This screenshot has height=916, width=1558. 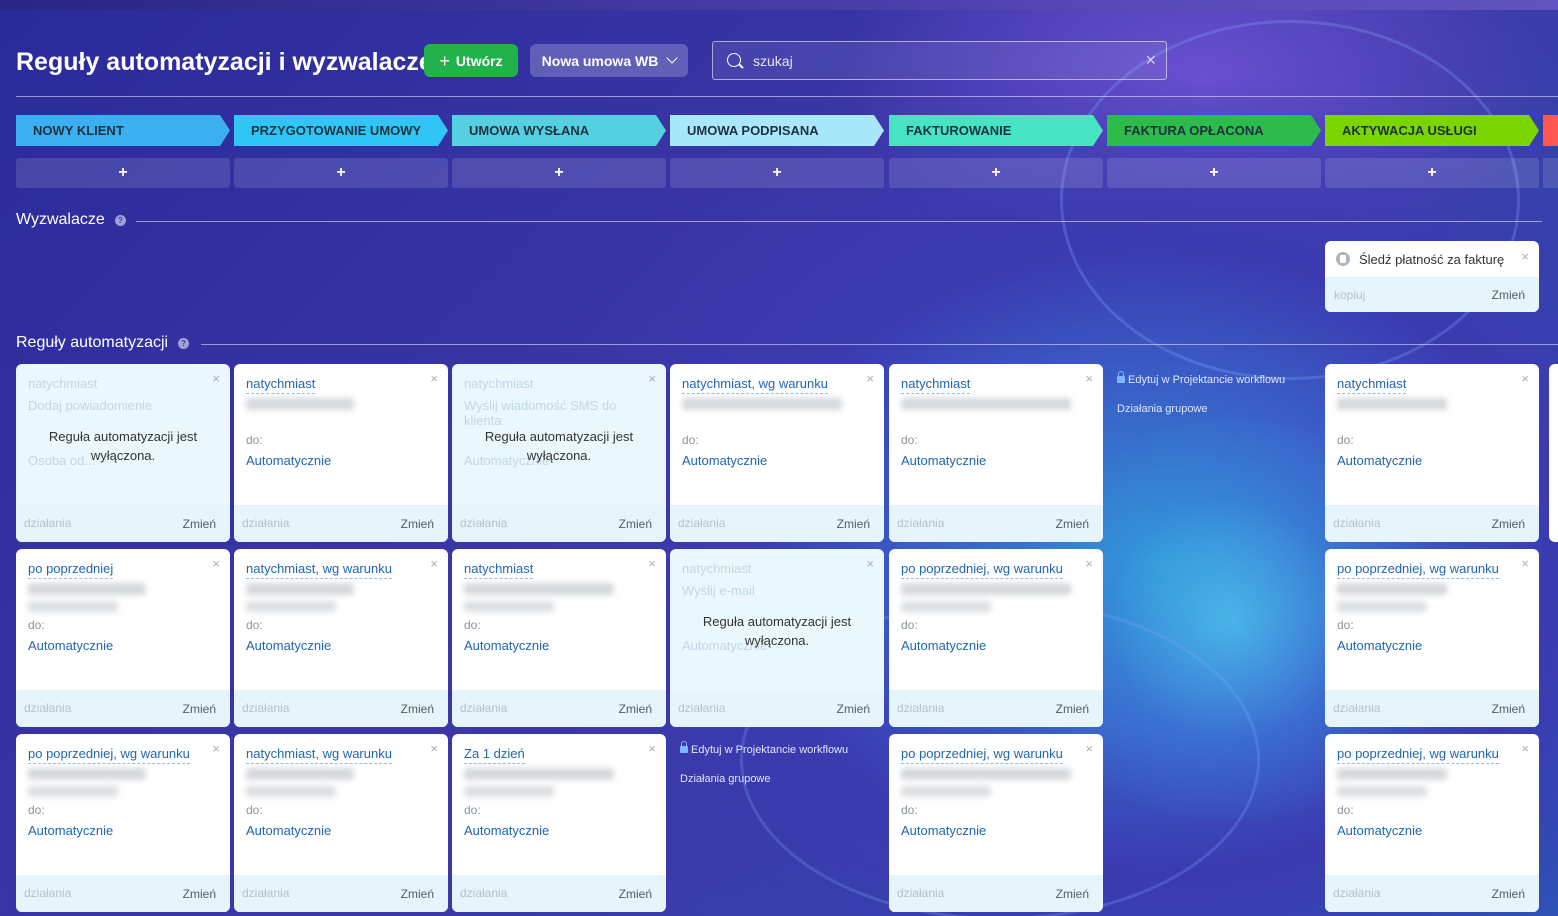 I want to click on copy-link: kopiuj, so click(x=1349, y=295).